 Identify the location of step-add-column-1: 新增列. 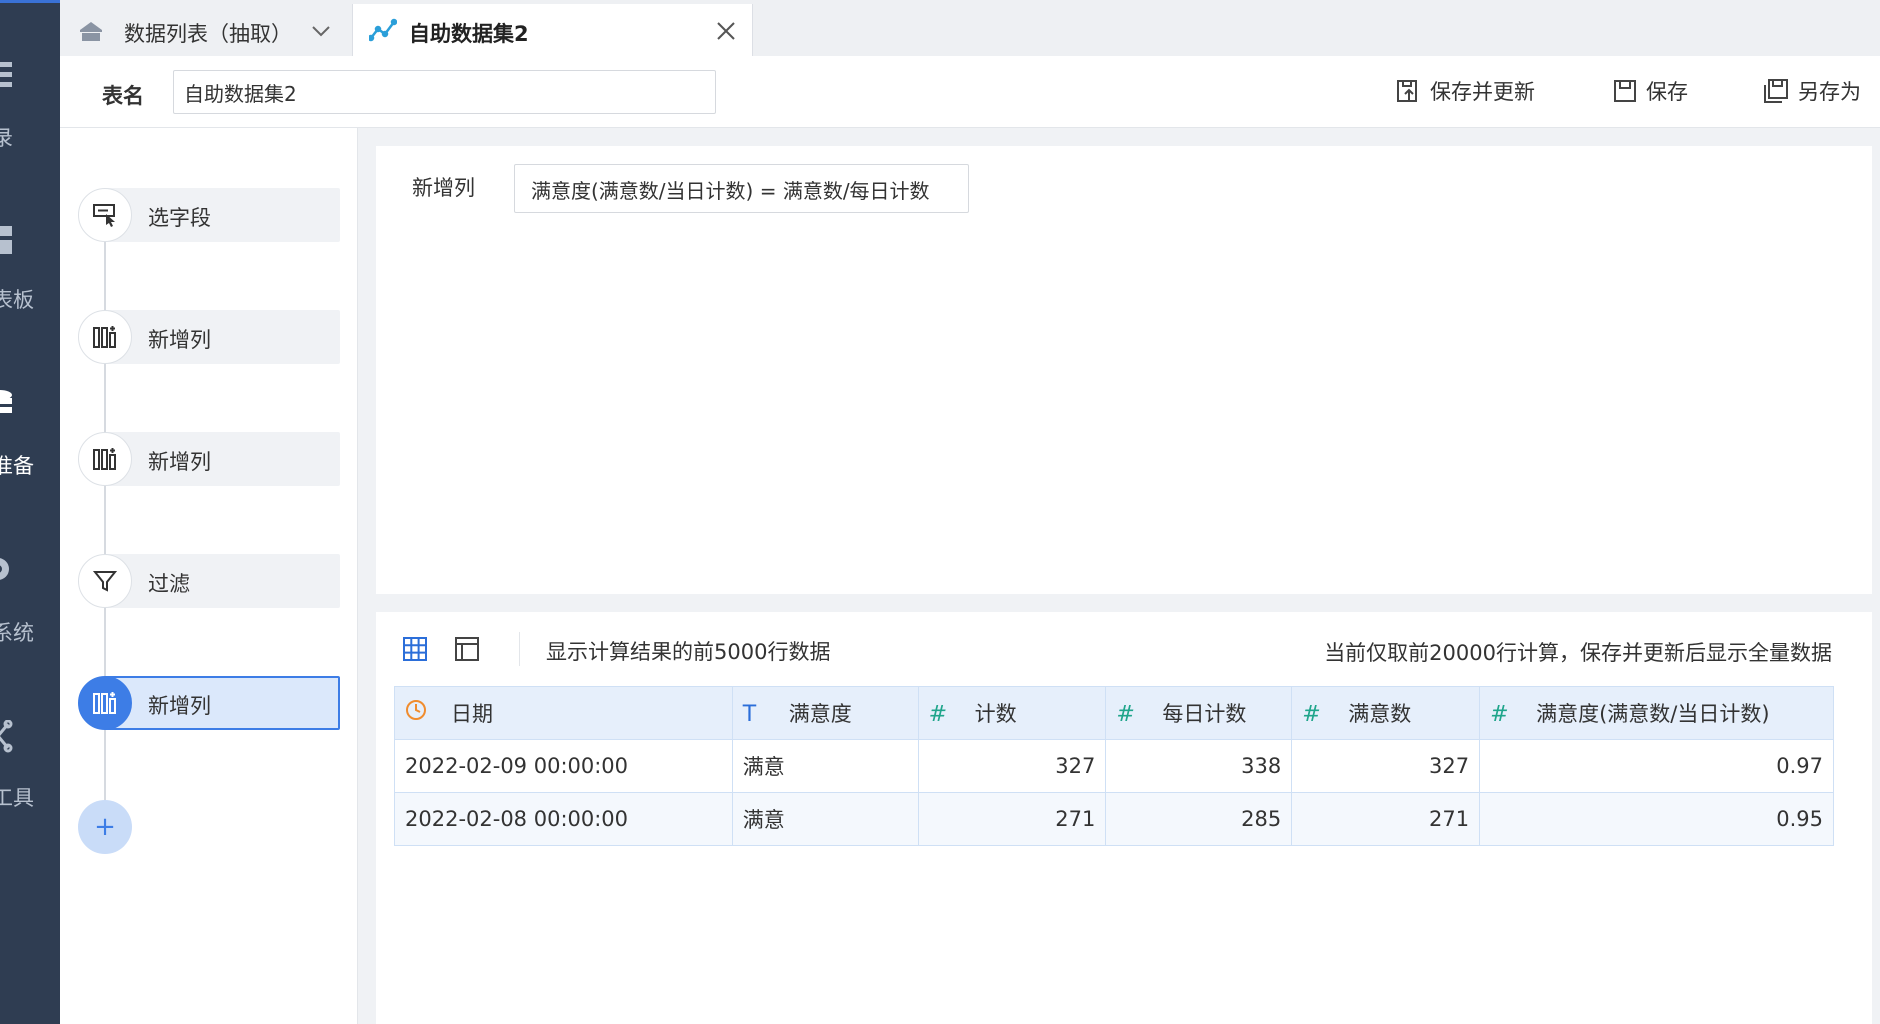
(209, 337).